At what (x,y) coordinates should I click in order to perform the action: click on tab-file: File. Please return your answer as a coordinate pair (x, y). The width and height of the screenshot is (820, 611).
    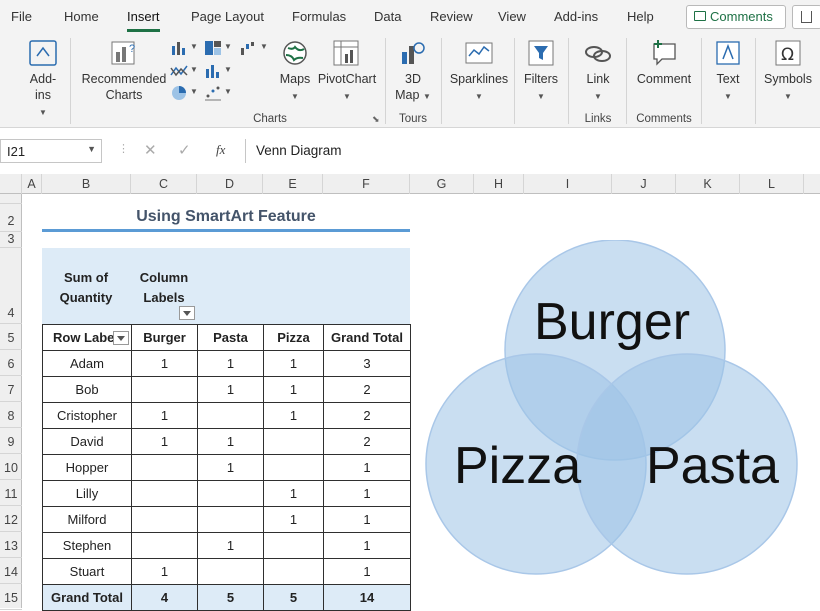
    Looking at the image, I should click on (21, 16).